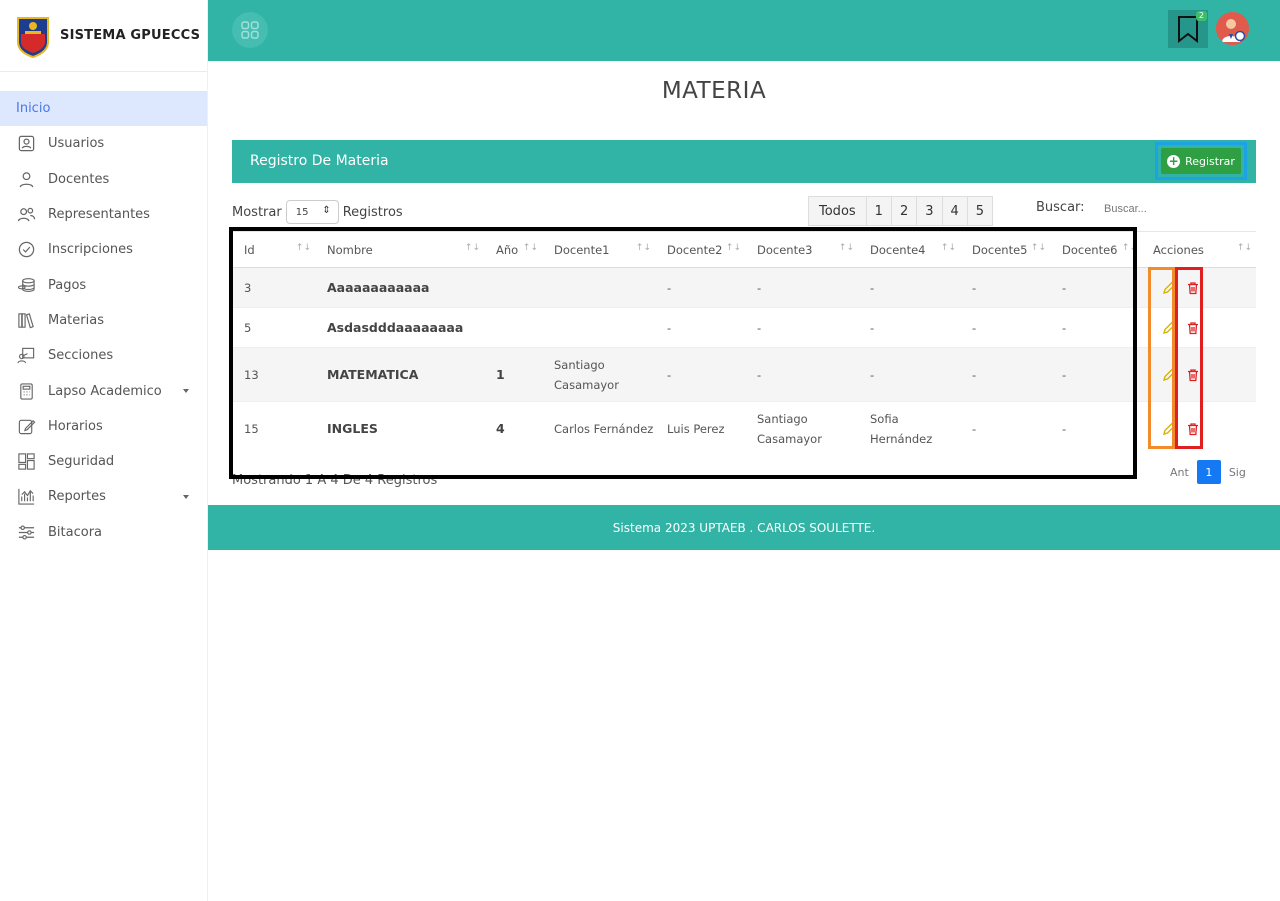 The height and width of the screenshot is (901, 1280). What do you see at coordinates (26, 215) in the screenshot?
I see `group-icon` at bounding box center [26, 215].